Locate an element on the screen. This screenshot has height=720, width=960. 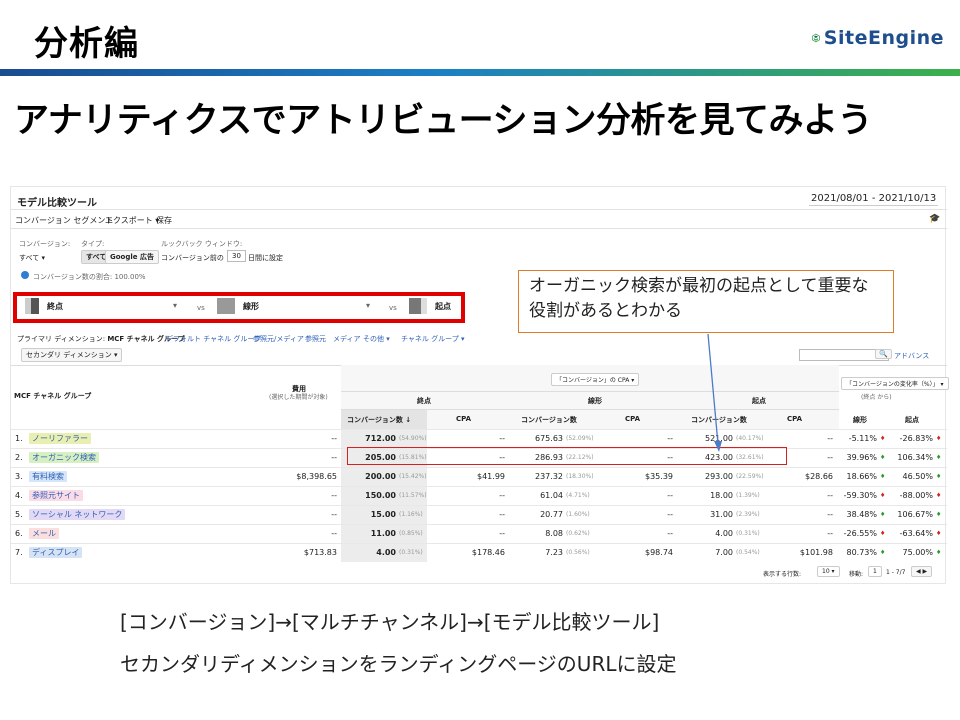
conv-model1: 150.00 is located at coordinates (380, 495).